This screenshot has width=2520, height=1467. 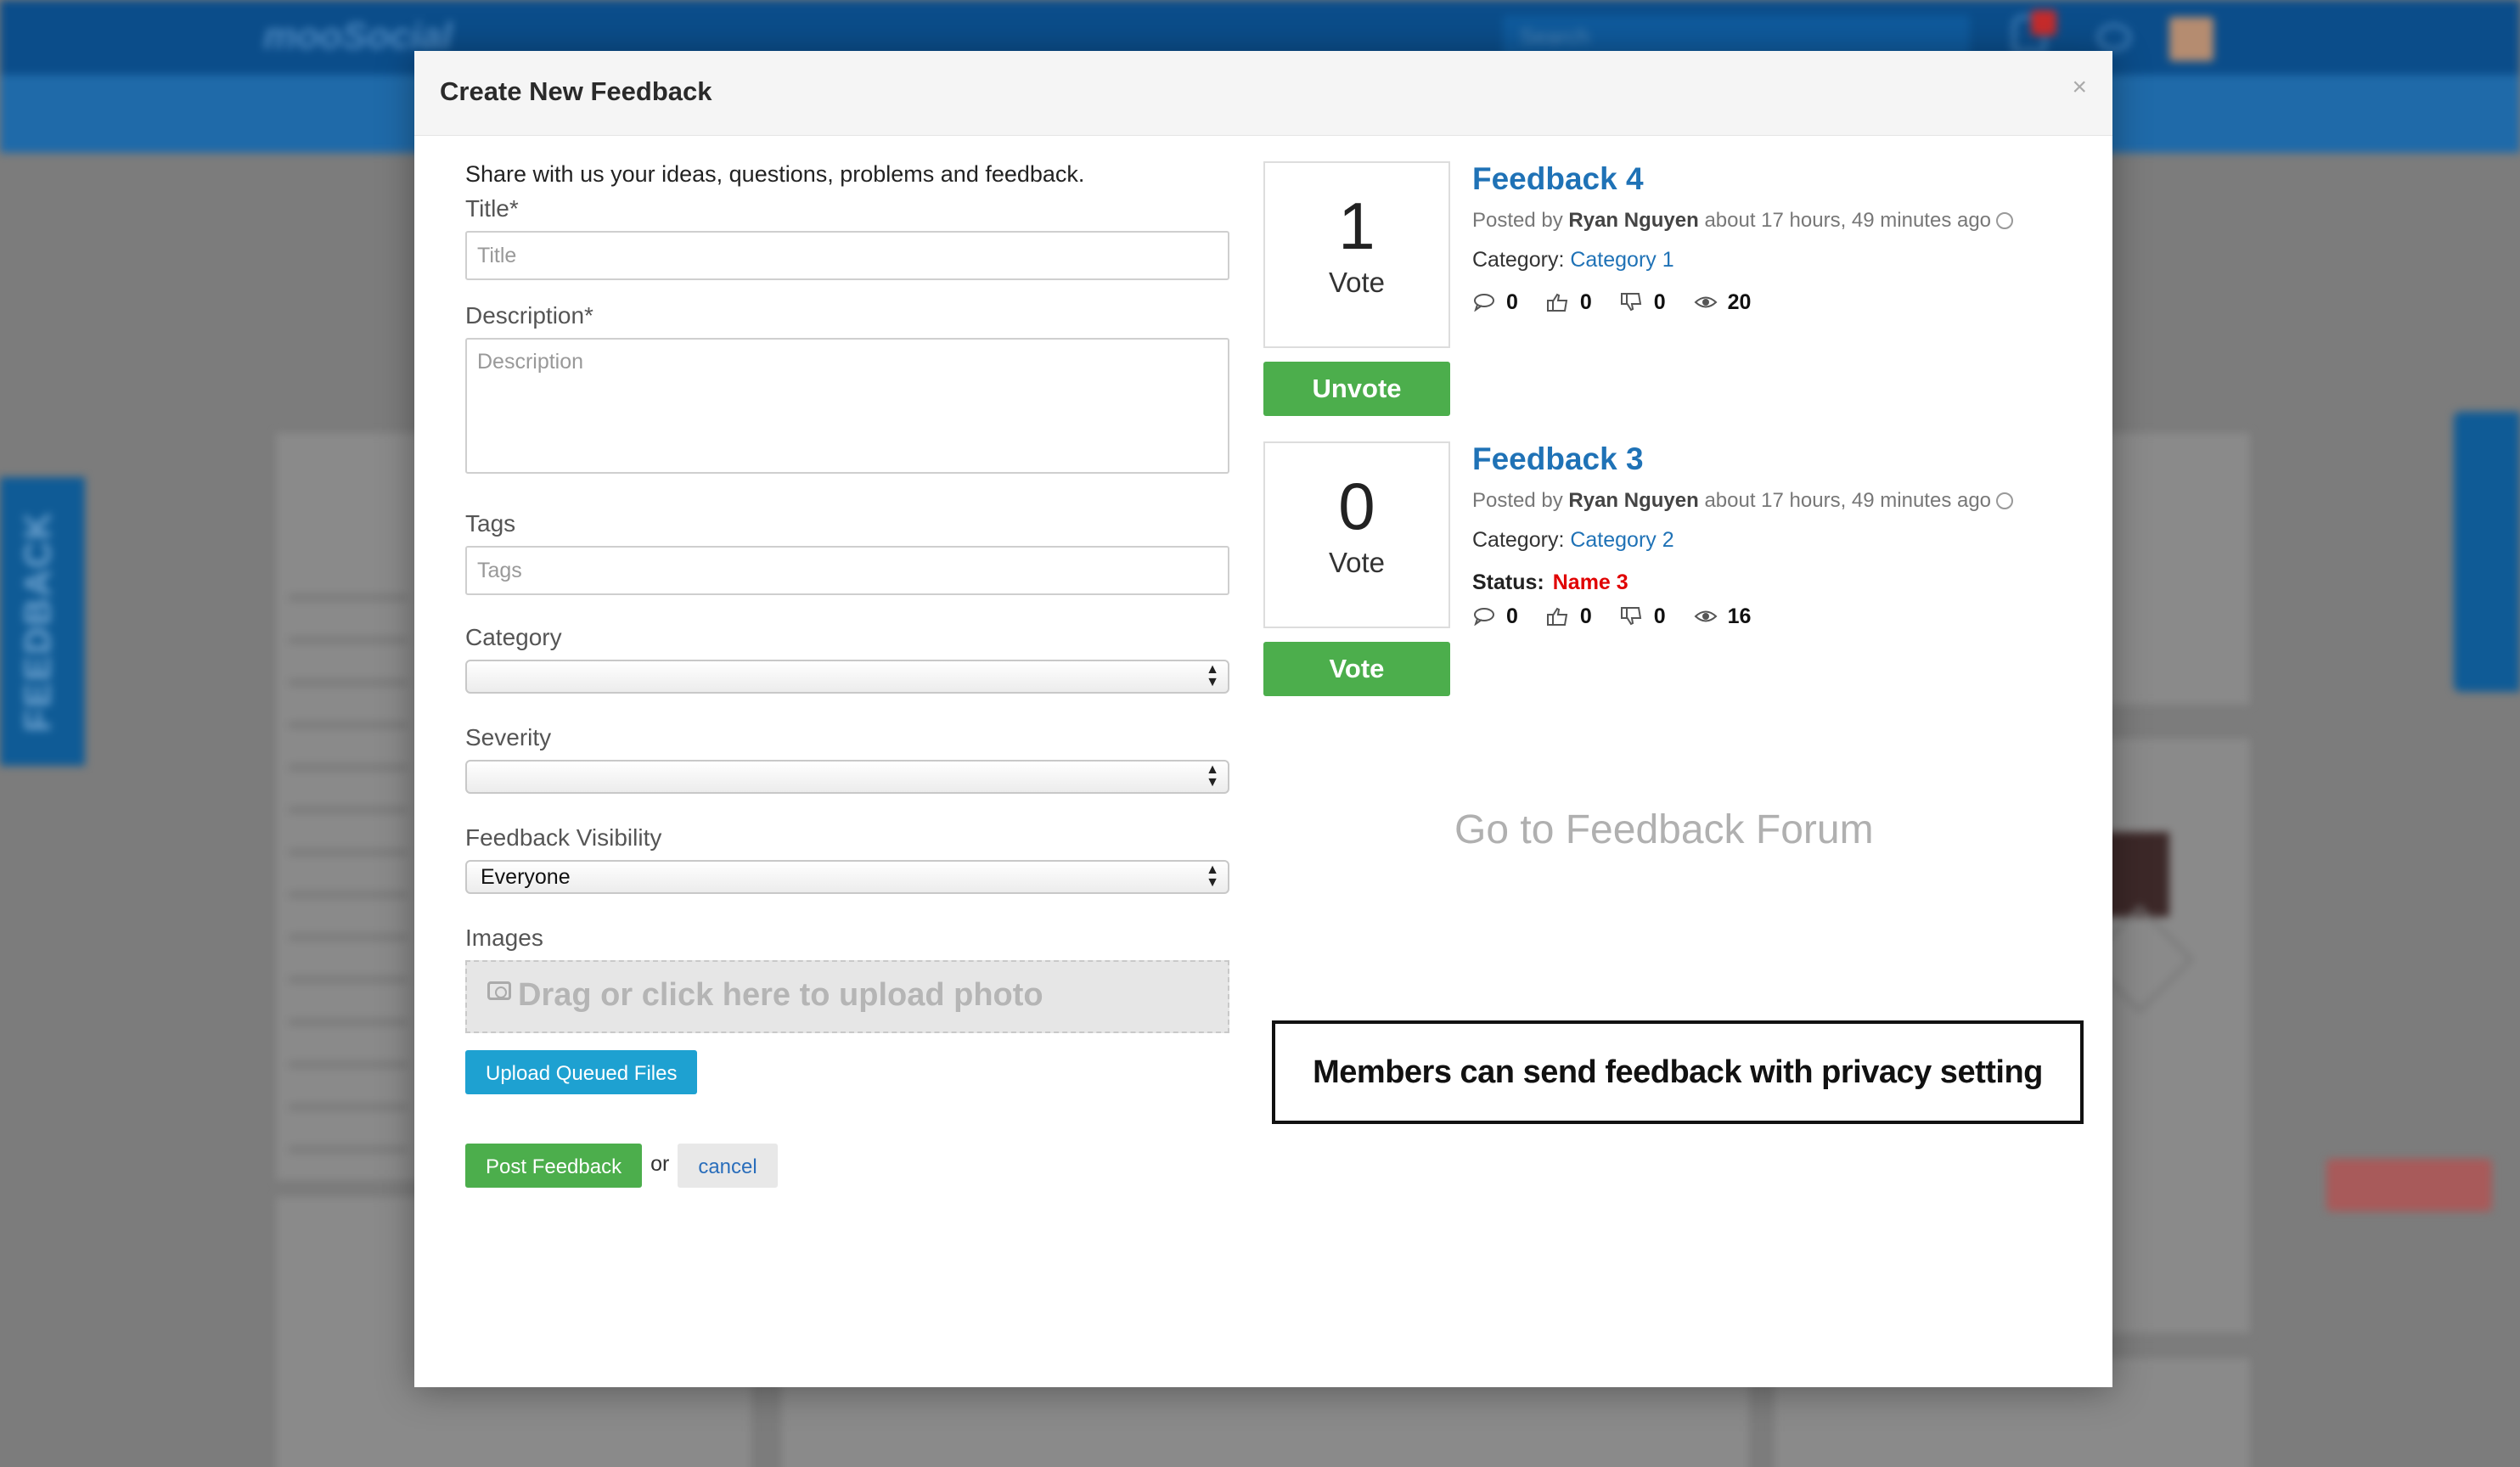 I want to click on tags-input, so click(x=847, y=570).